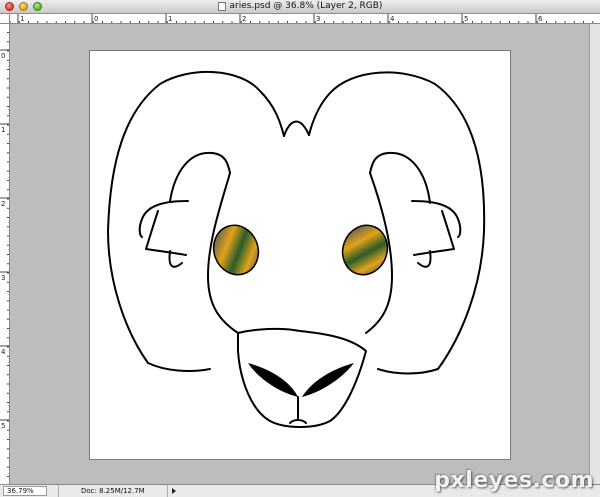  I want to click on right-jaw, so click(408, 371).